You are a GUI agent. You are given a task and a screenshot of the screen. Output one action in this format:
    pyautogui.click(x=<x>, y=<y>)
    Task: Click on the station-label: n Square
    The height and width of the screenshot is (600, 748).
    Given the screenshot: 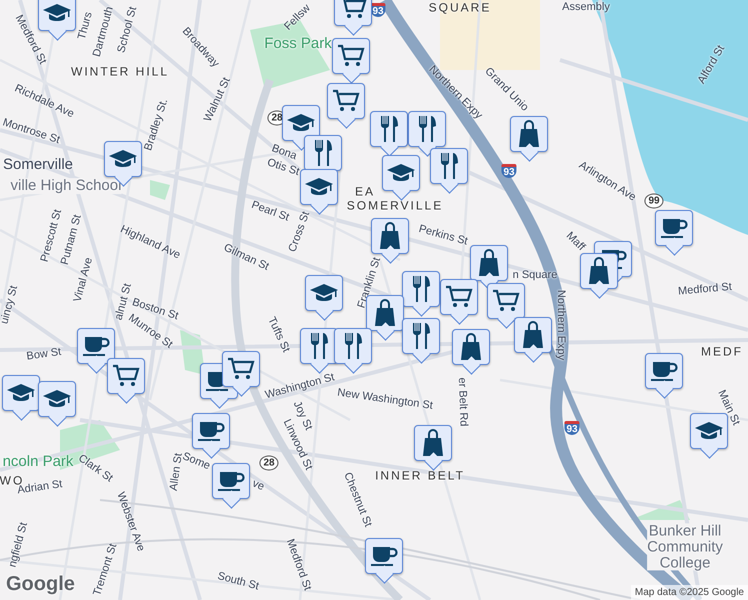 What is the action you would take?
    pyautogui.click(x=535, y=276)
    